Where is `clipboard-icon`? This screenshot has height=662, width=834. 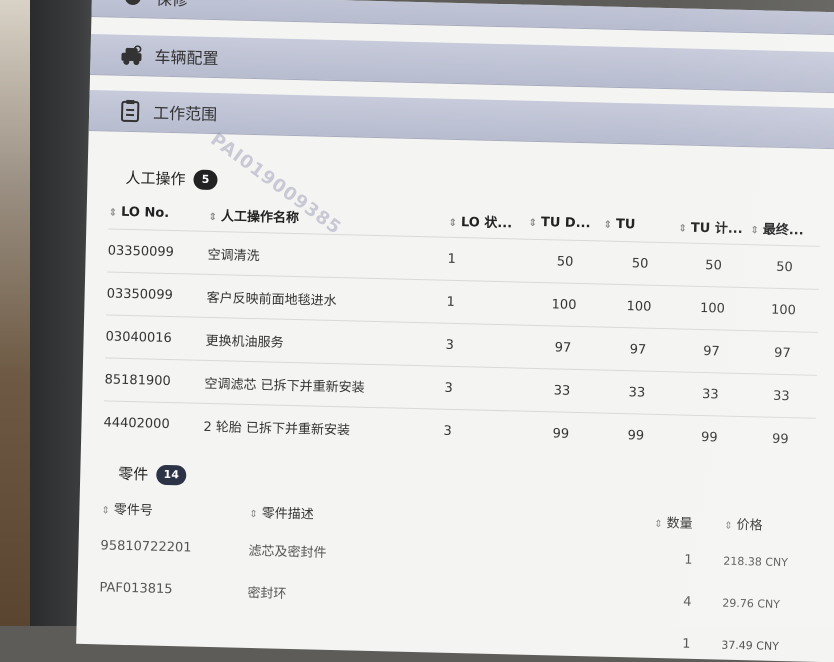
clipboard-icon is located at coordinates (130, 111).